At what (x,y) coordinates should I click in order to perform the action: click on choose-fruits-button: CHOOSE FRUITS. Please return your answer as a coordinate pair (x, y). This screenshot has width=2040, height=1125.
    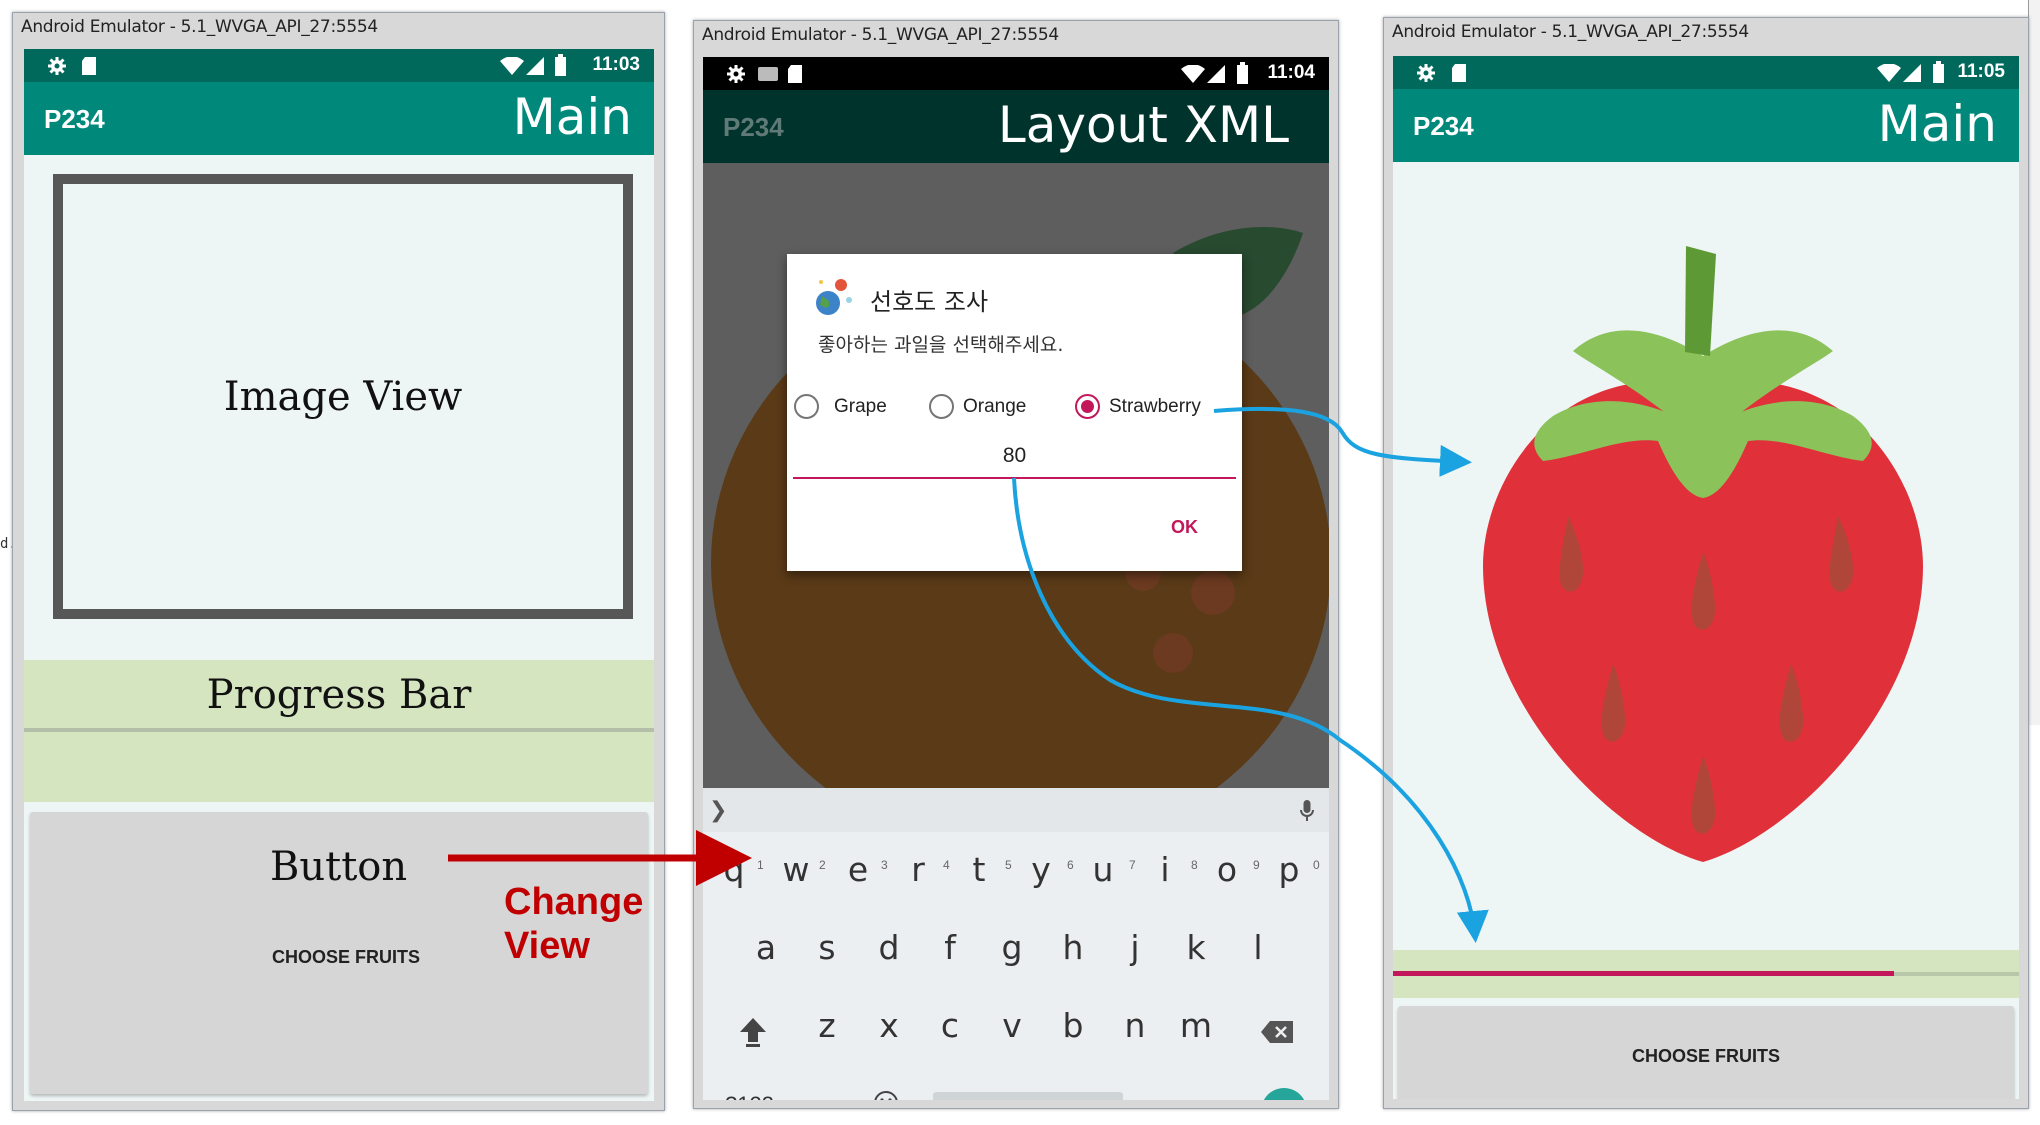
    Looking at the image, I should click on (1706, 1052).